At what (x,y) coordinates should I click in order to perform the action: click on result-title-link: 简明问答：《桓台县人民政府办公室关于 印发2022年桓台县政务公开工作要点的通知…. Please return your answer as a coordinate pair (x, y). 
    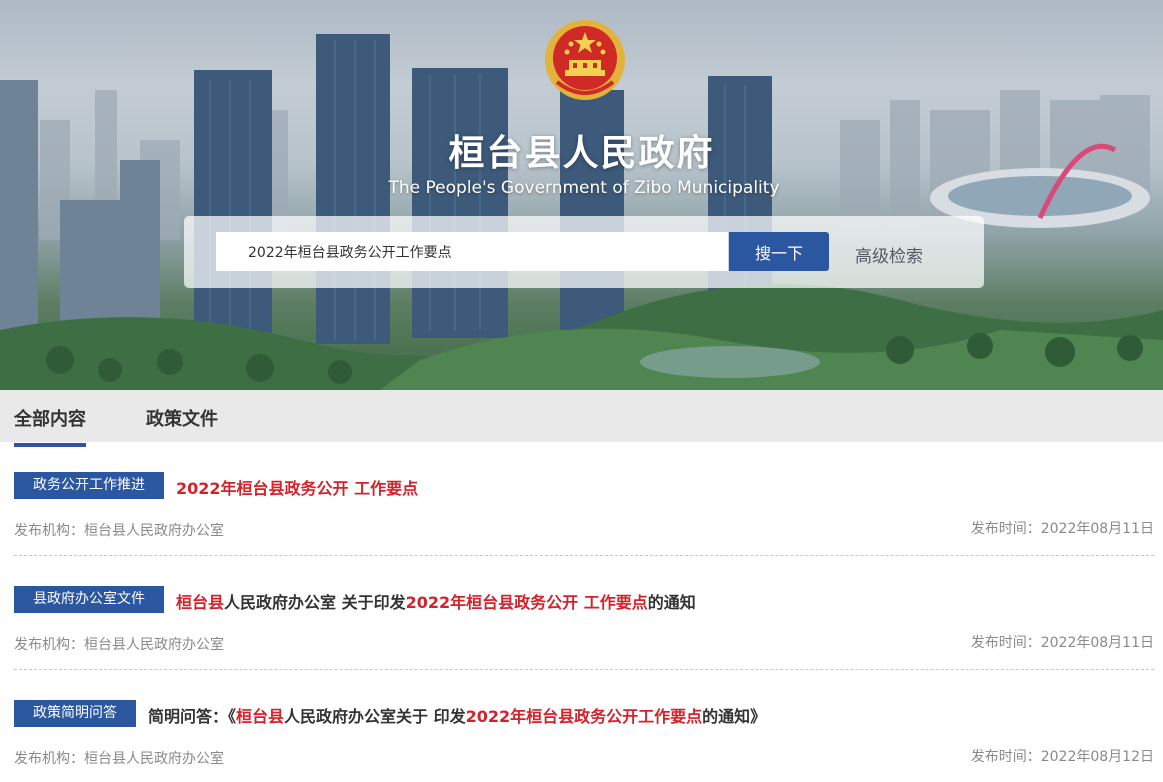
    Looking at the image, I should click on (457, 715).